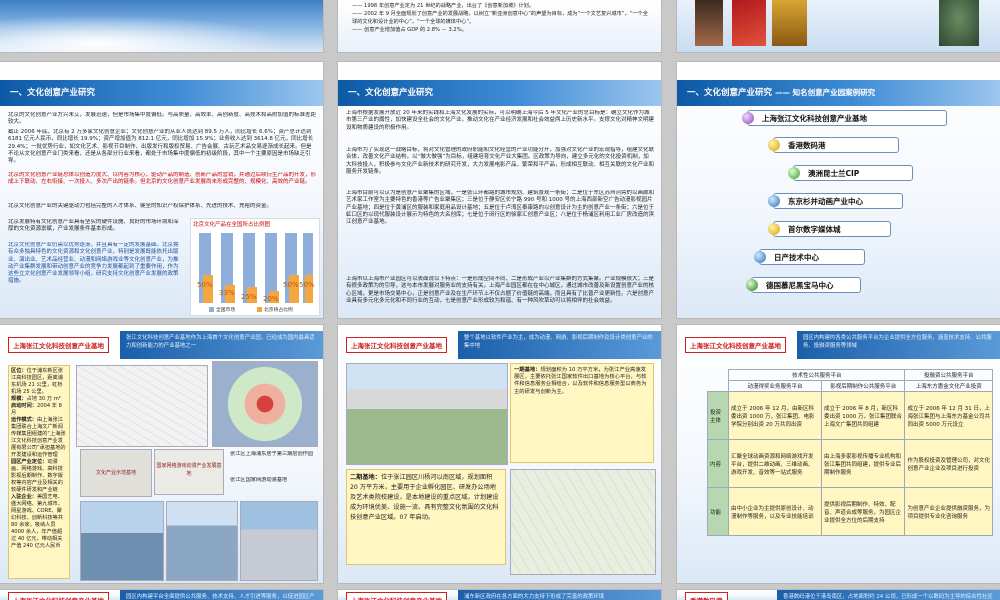 Image resolution: width=1000 pixels, height=600 pixels. Describe the element at coordinates (709, 23) in the screenshot. I see `photo-people` at that location.